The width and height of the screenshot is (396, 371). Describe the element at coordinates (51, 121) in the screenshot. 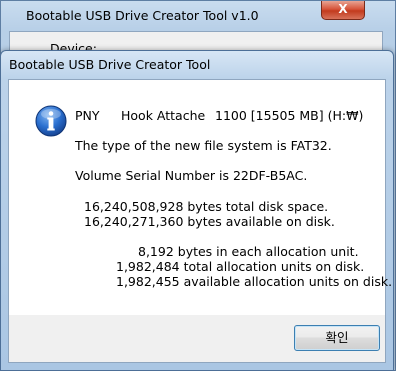

I see `information-icon` at that location.